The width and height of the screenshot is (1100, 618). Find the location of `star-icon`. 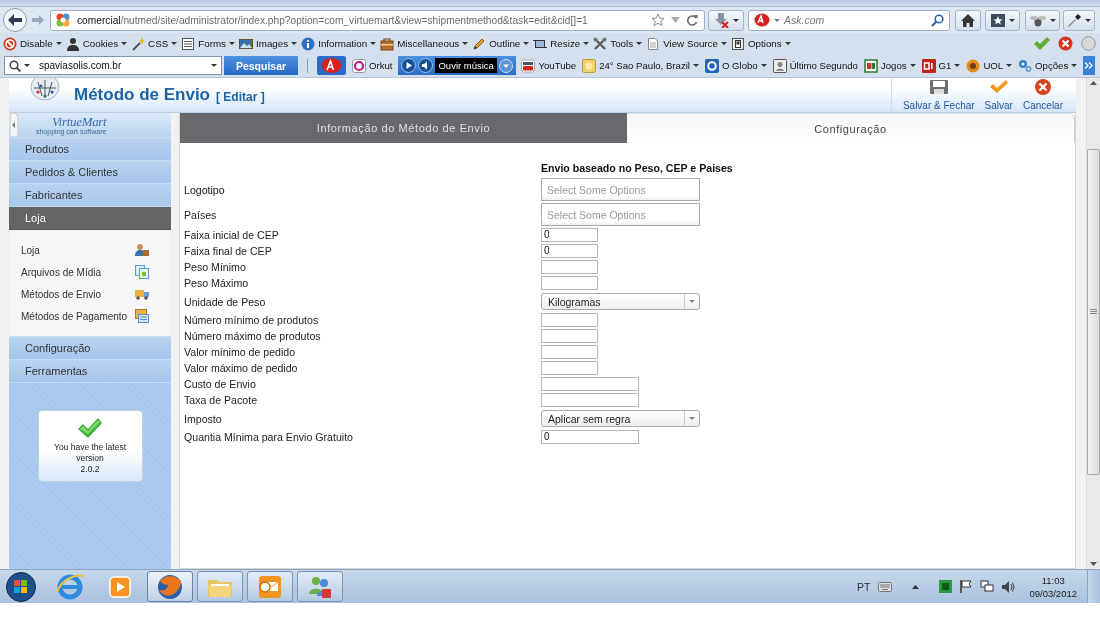

star-icon is located at coordinates (658, 20).